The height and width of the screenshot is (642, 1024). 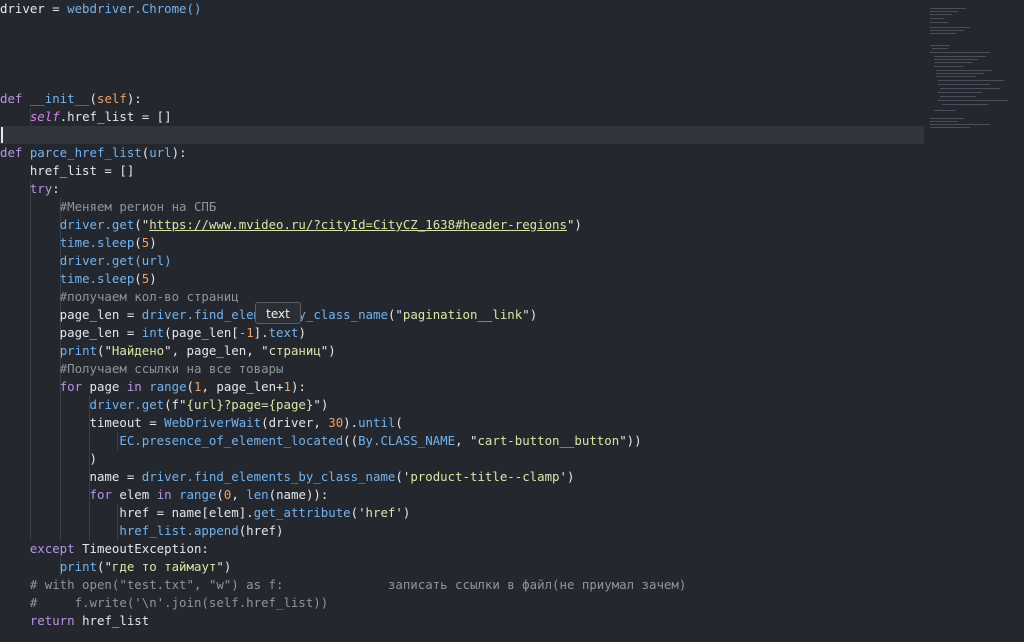 What do you see at coordinates (380, 512) in the screenshot?
I see `code-token: href` at bounding box center [380, 512].